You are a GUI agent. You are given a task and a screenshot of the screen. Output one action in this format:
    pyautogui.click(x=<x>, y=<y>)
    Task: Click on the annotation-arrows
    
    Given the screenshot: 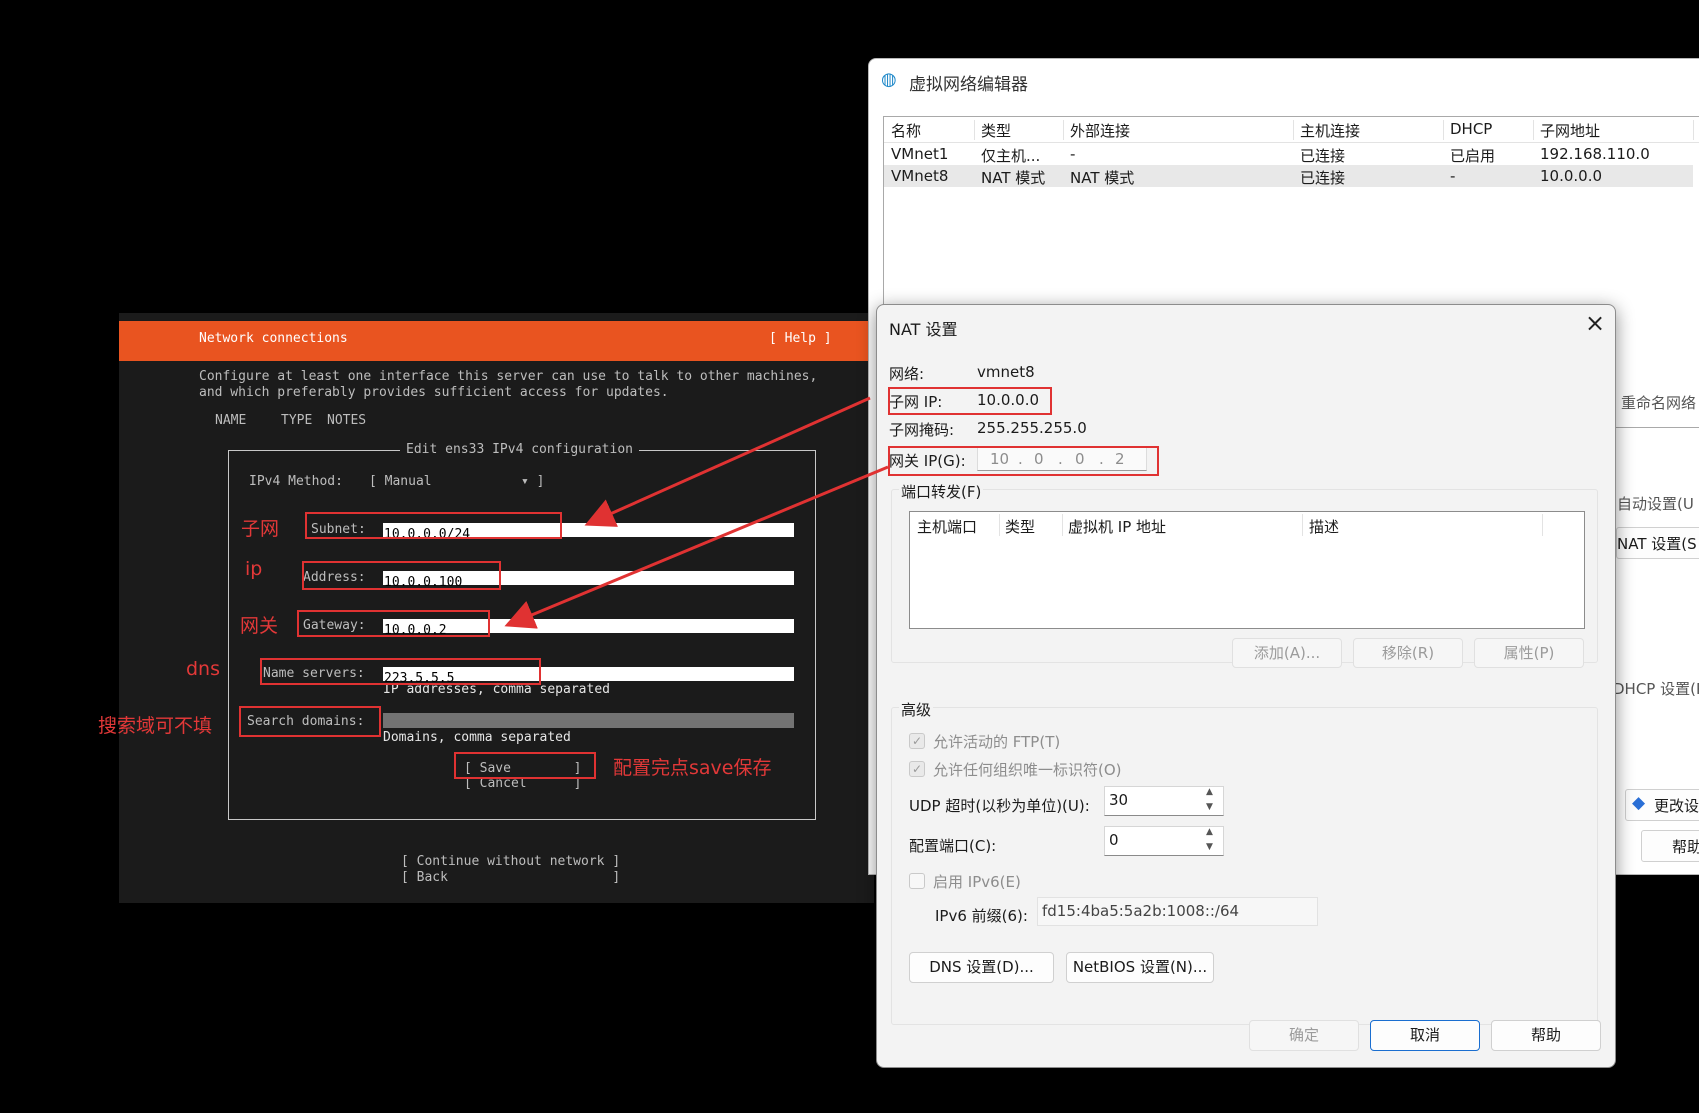 What is the action you would take?
    pyautogui.click(x=696, y=512)
    